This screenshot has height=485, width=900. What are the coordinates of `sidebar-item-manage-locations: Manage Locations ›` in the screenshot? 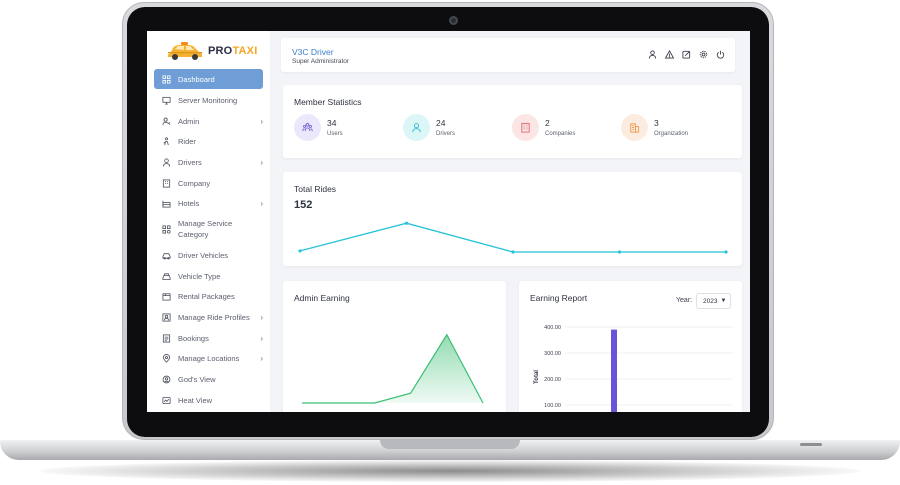 It's located at (208, 359).